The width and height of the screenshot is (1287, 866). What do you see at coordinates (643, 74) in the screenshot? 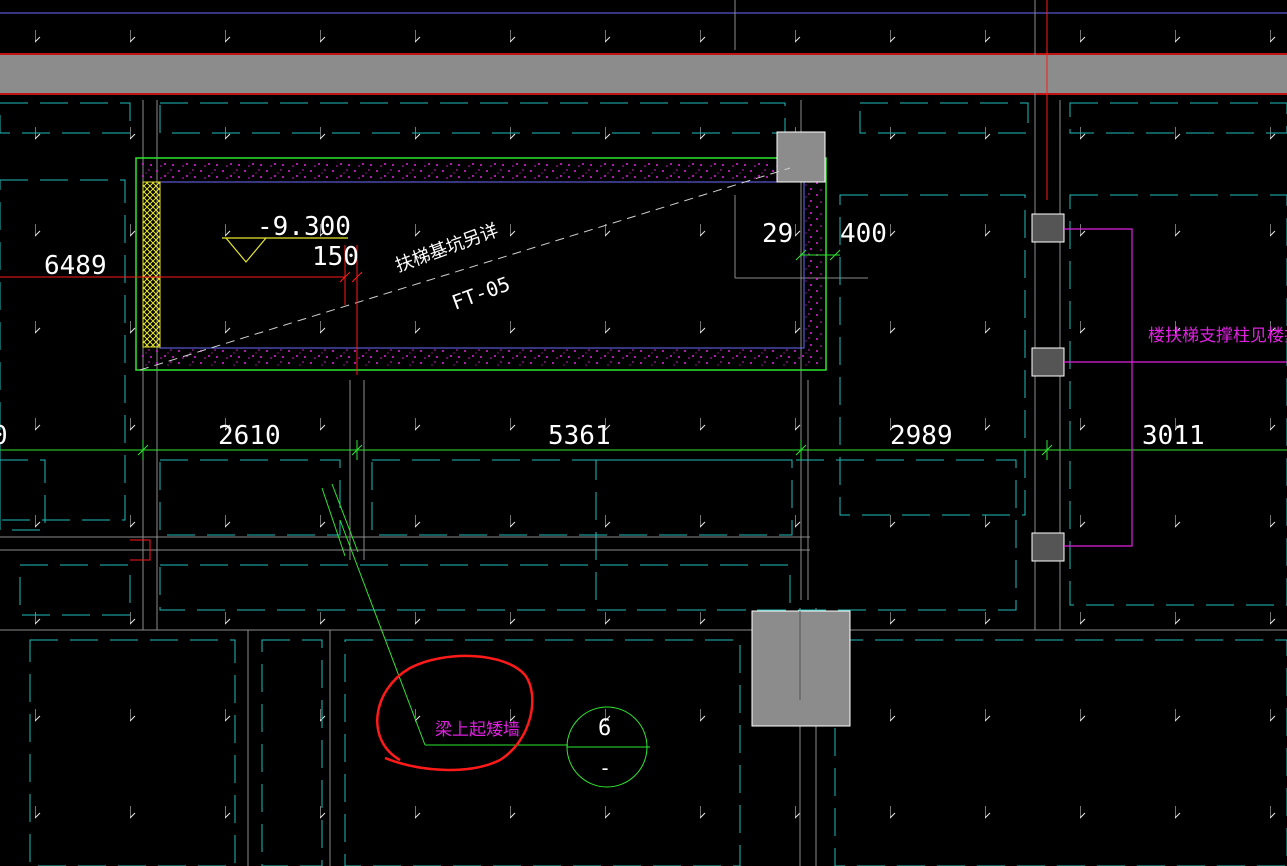
I see `beam-band` at bounding box center [643, 74].